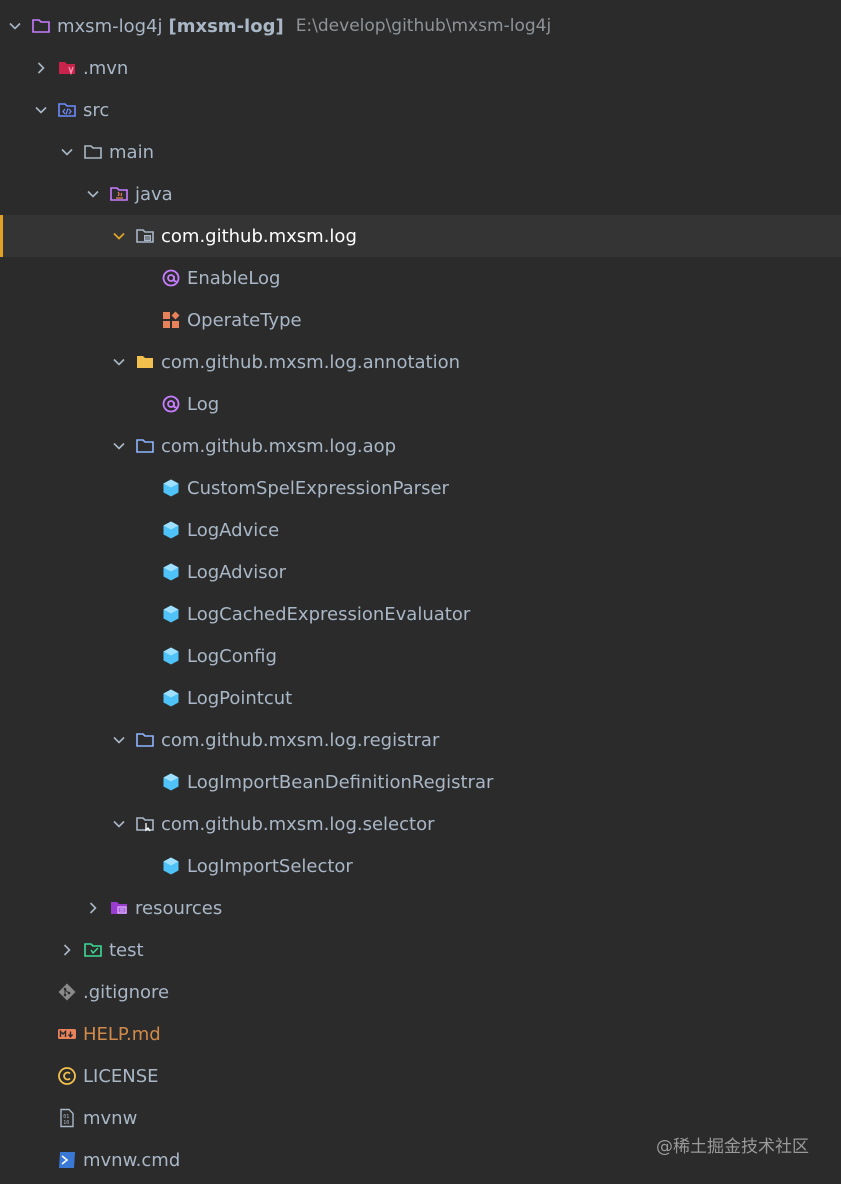  I want to click on tree-item-label: LogPointcut, so click(240, 698).